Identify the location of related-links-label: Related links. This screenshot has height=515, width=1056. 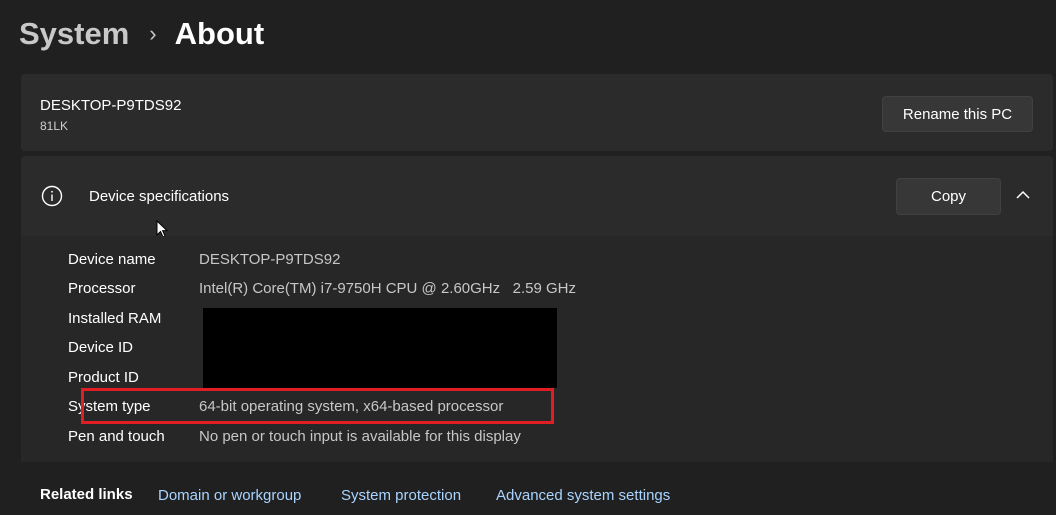
(86, 494).